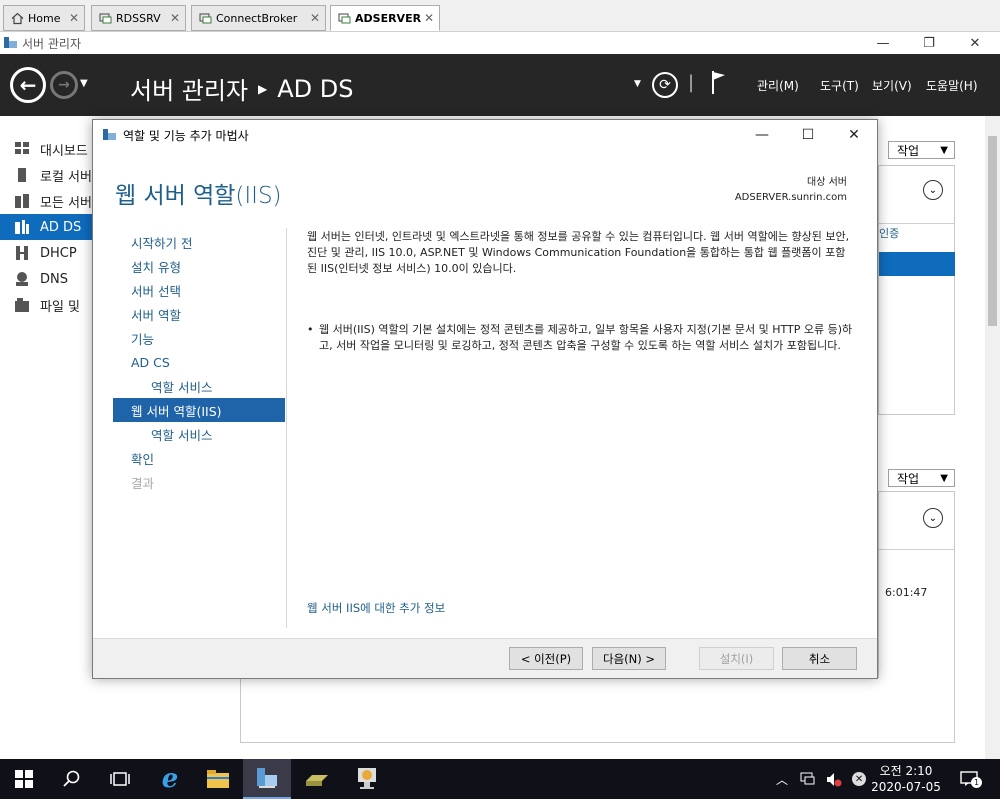 Image resolution: width=1000 pixels, height=799 pixels. What do you see at coordinates (921, 150) in the screenshot?
I see `tasks-dropdown-1: 작업 ▼` at bounding box center [921, 150].